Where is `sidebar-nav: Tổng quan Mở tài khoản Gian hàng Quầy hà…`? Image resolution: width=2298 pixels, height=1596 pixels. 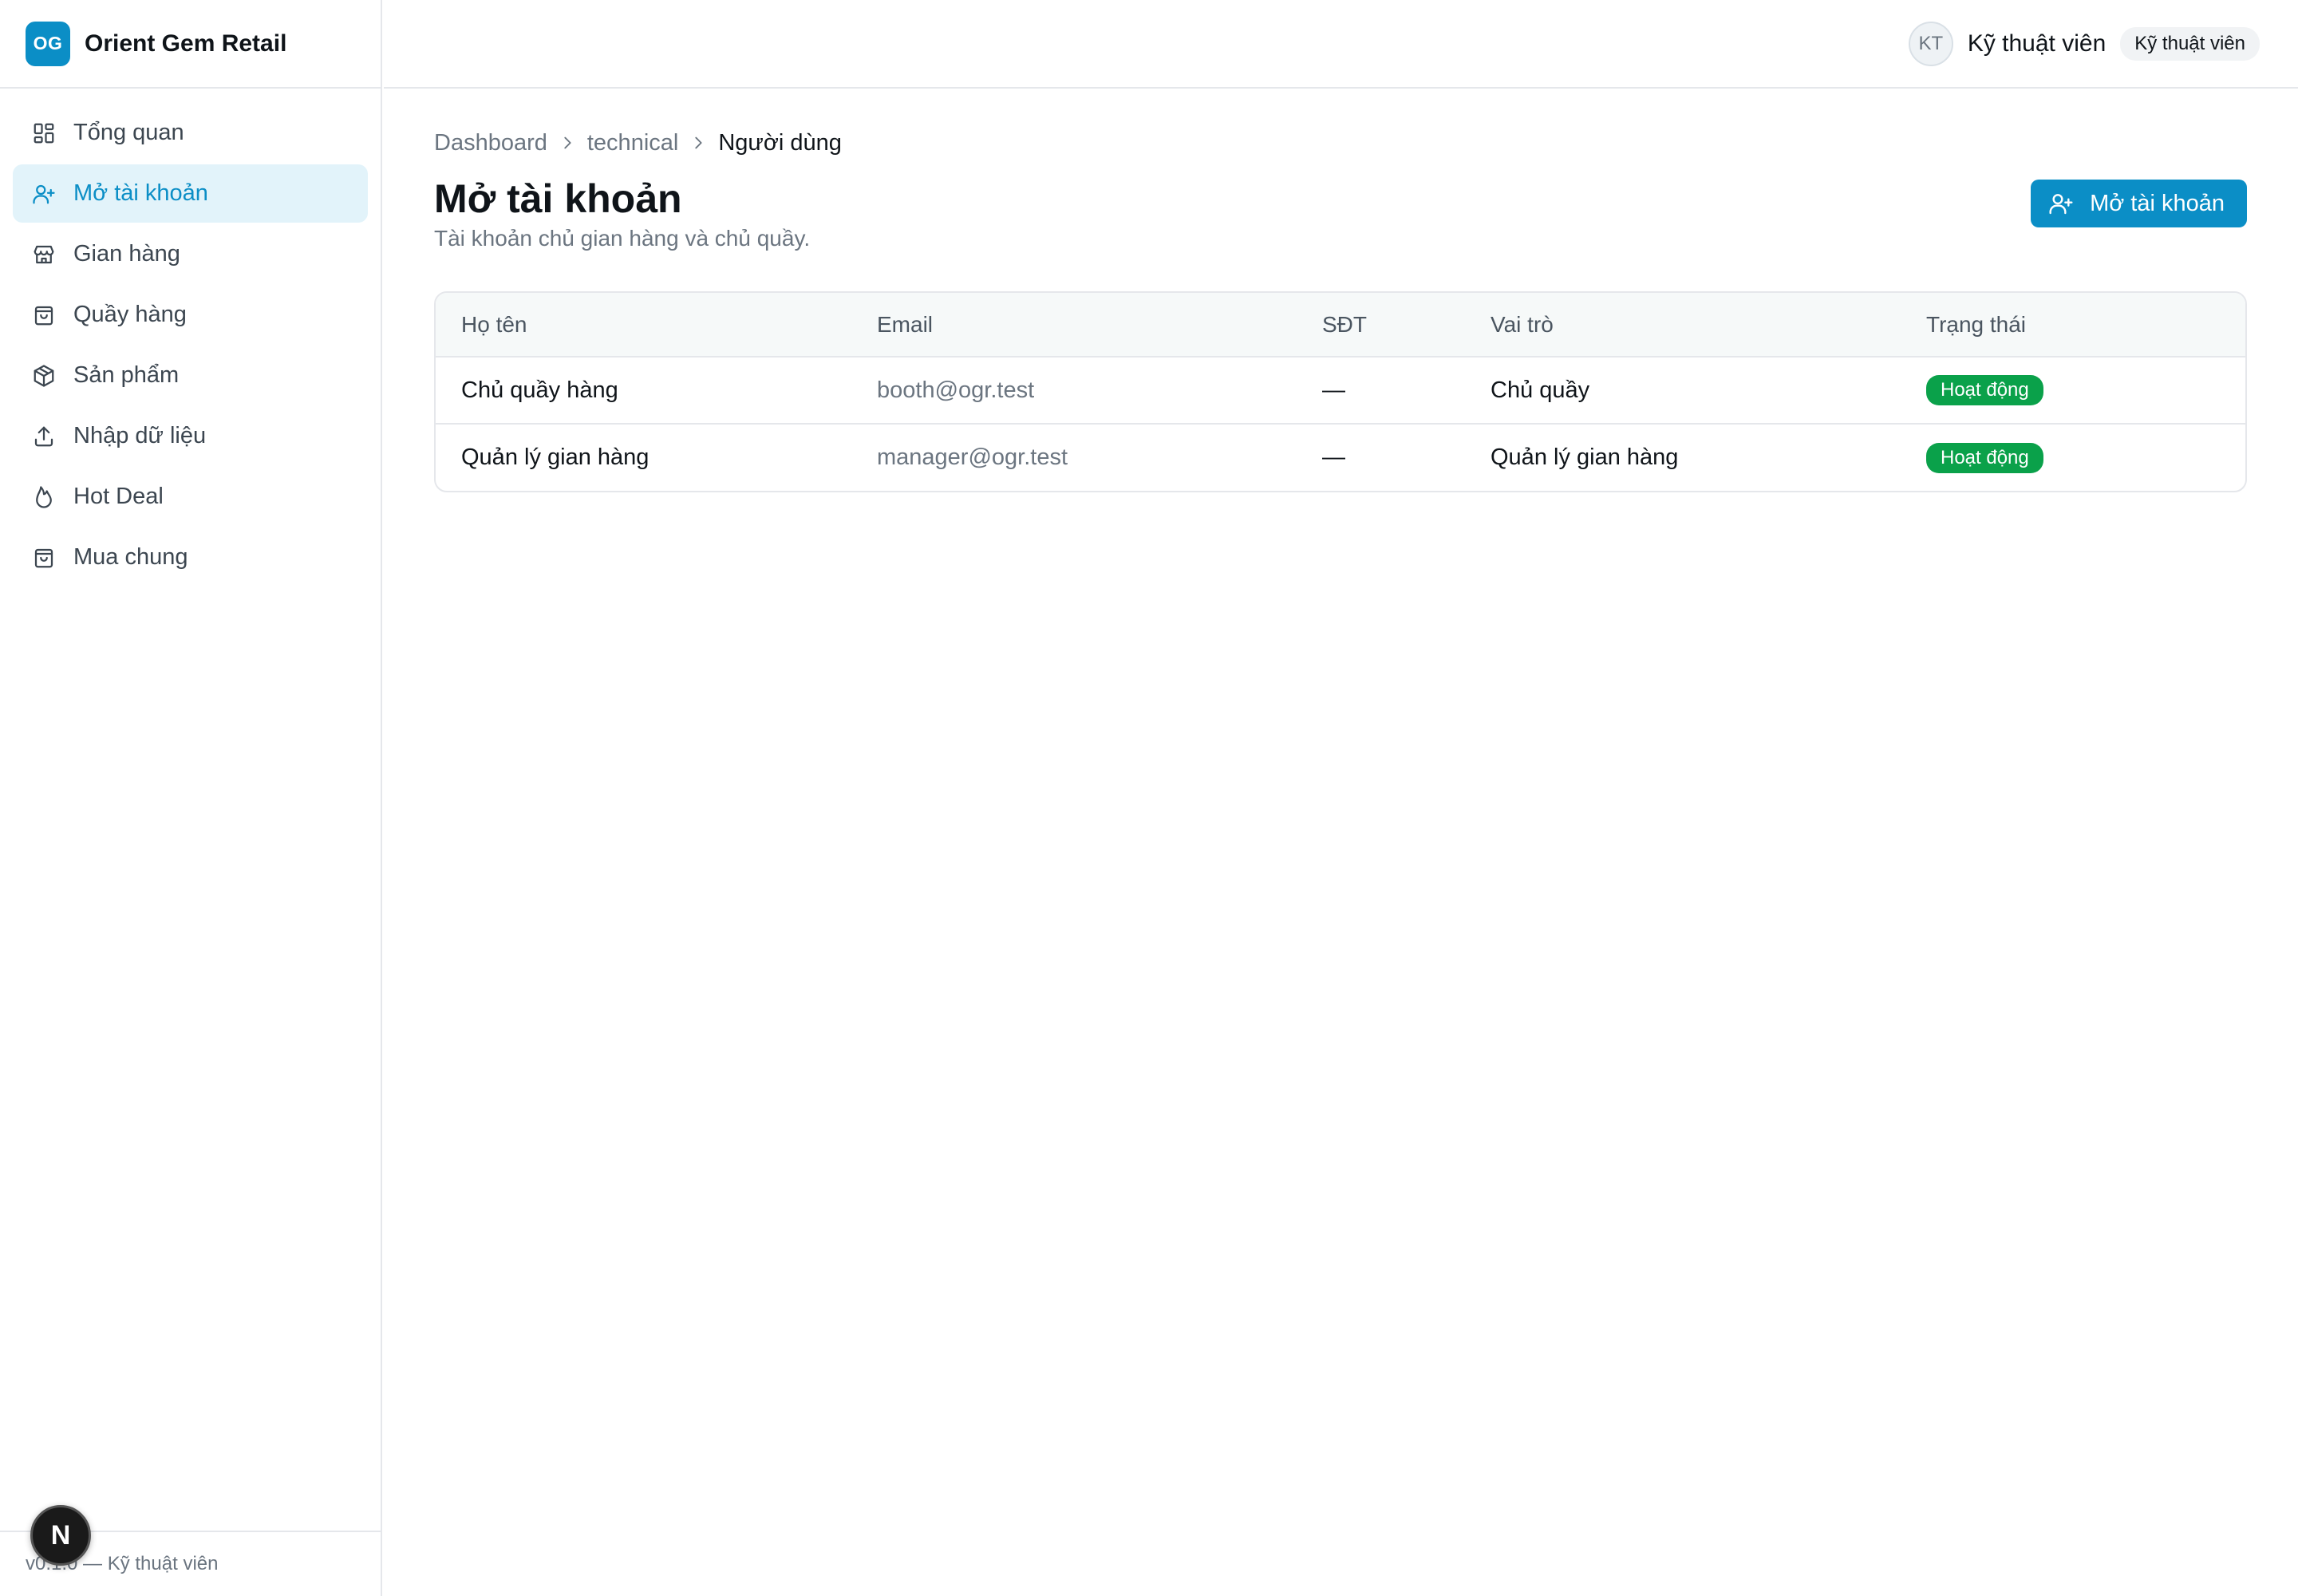 sidebar-nav: Tổng quan Mở tài khoản Gian hàng Quầy hà… is located at coordinates (191, 338).